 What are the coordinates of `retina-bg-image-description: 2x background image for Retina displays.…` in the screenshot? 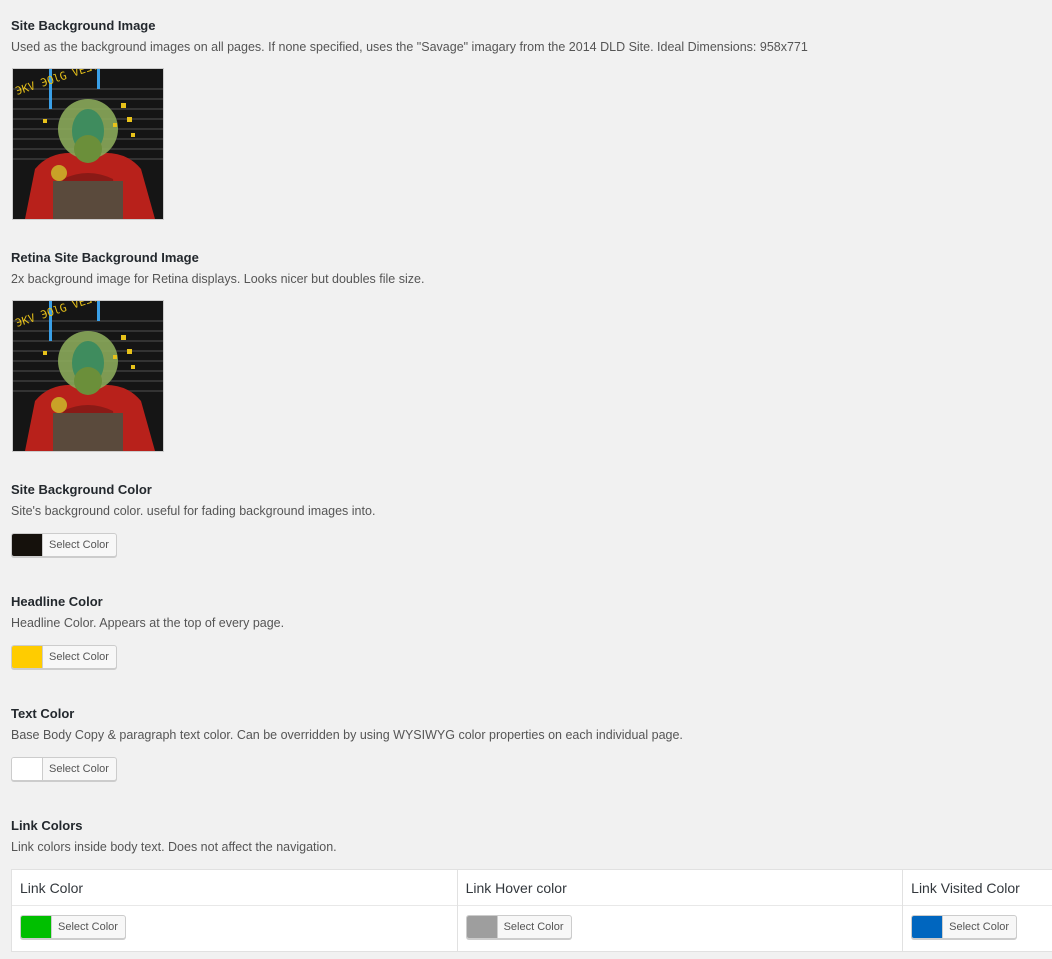 It's located at (218, 279).